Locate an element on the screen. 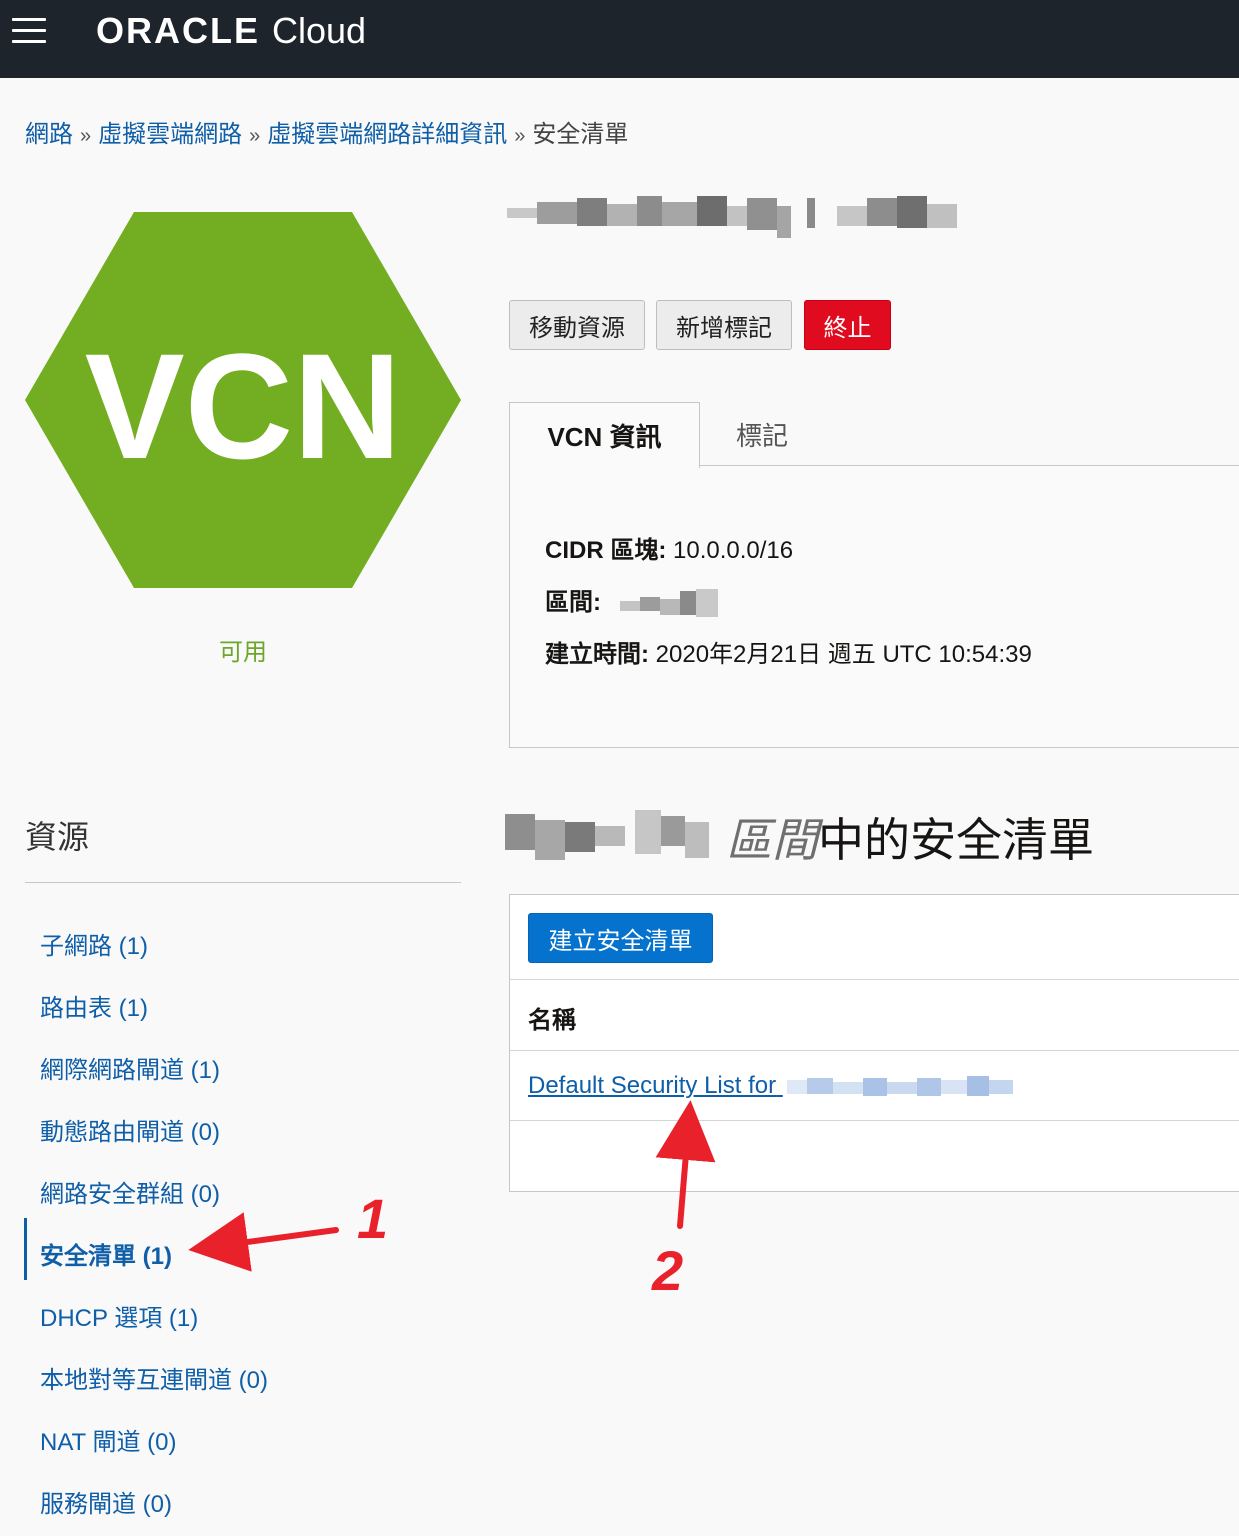 The width and height of the screenshot is (1239, 1536). nav-route-tables: 路由表 (1) is located at coordinates (94, 1005).